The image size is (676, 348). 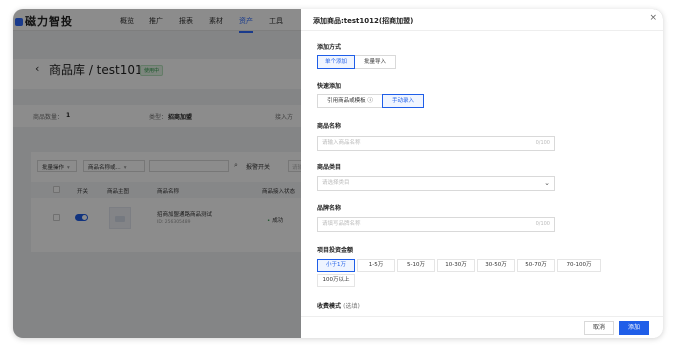 I want to click on investment-option-over-100w: 100万以上, so click(x=336, y=280).